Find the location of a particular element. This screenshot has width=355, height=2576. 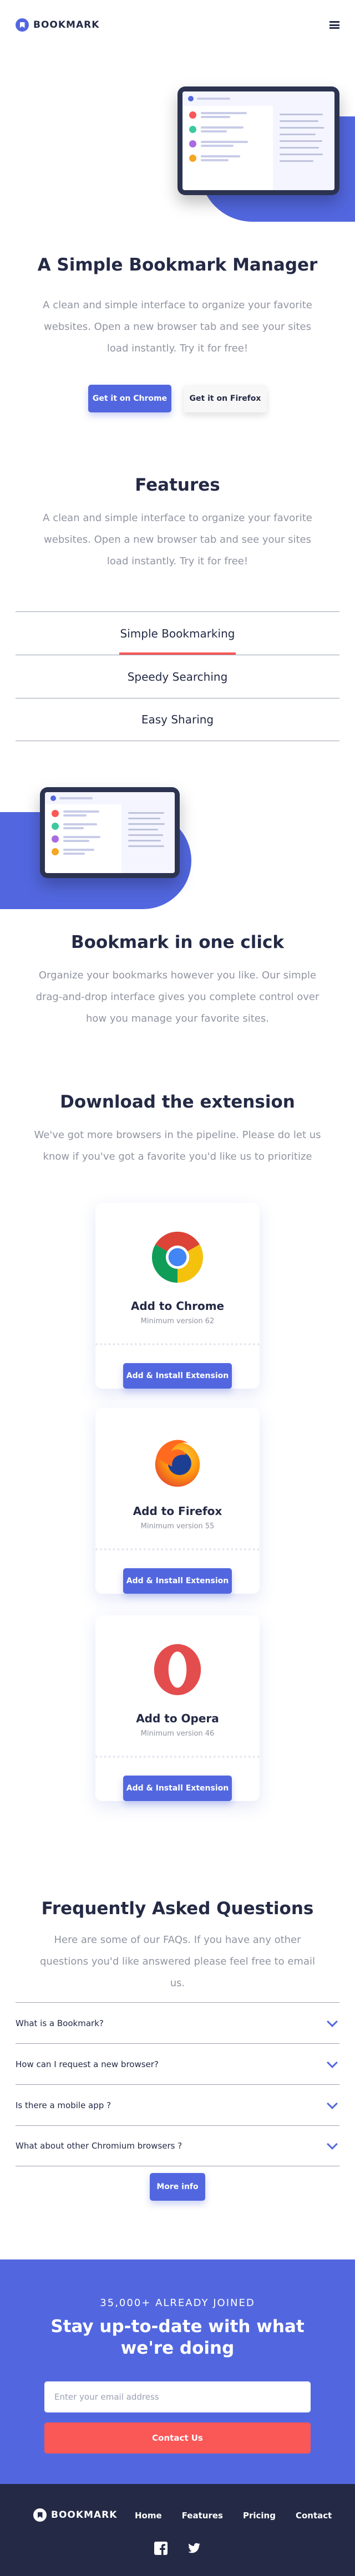

download-title: Download the extension is located at coordinates (177, 1102).